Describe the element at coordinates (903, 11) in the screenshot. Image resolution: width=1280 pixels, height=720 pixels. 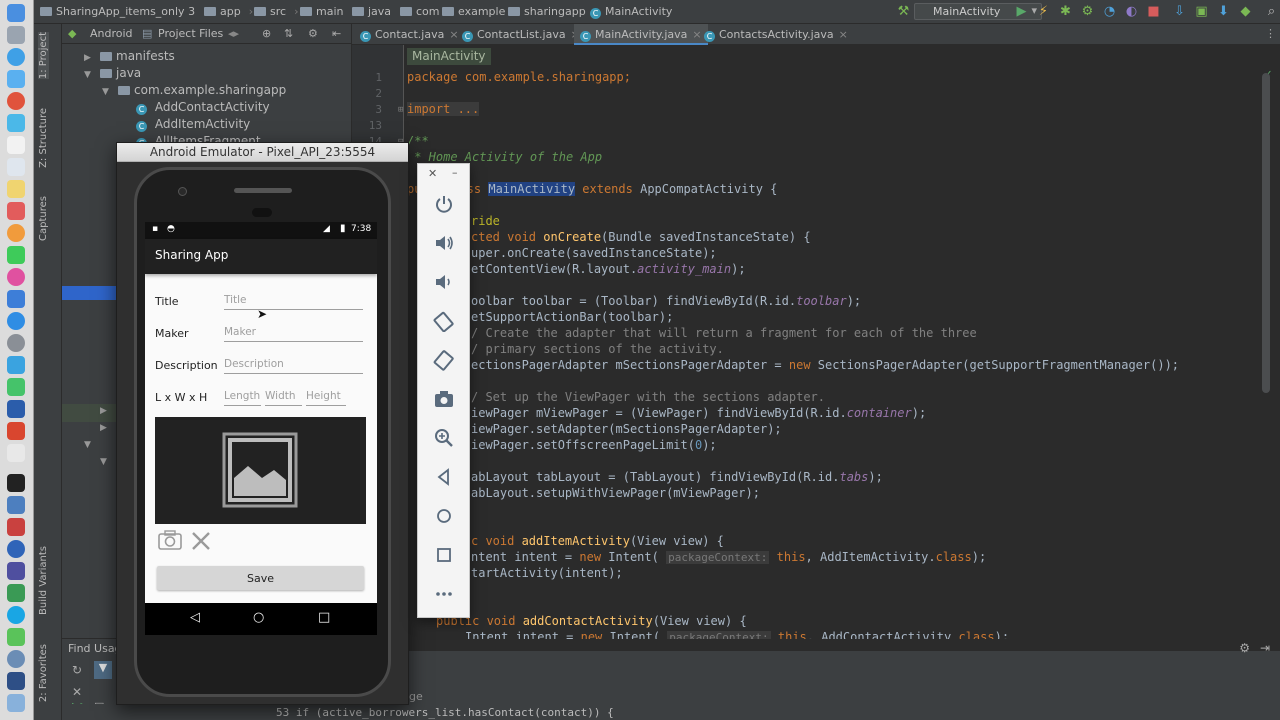
I see `build-hammer-icon: ⚒` at that location.